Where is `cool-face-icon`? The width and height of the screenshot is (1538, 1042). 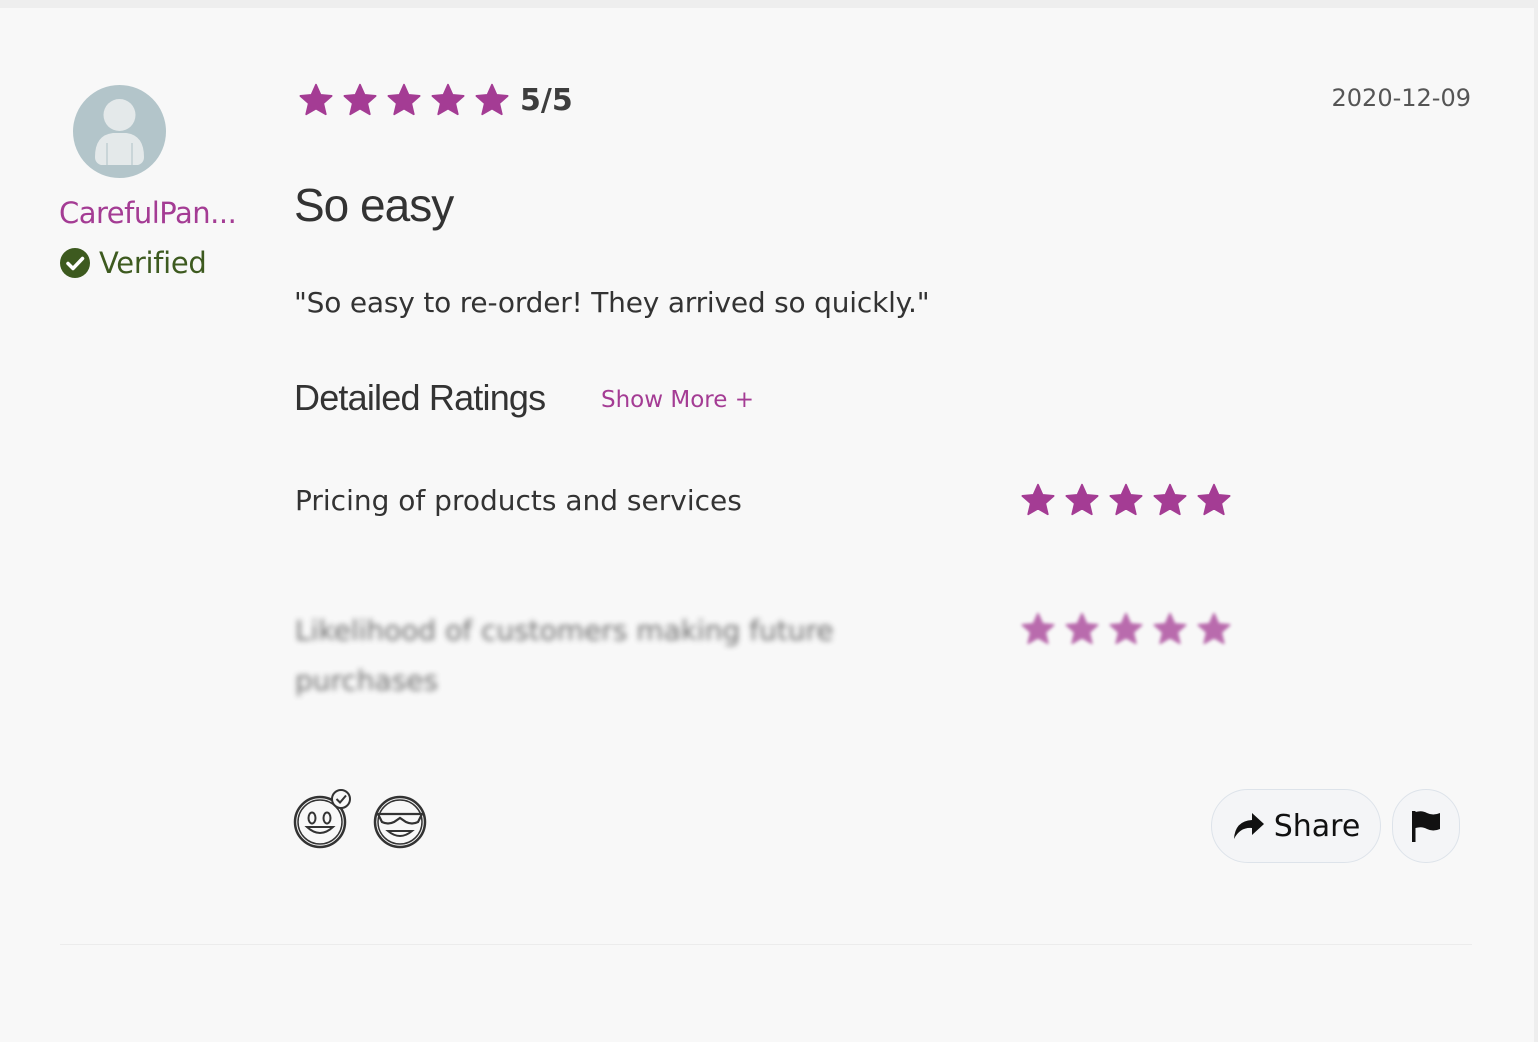 cool-face-icon is located at coordinates (400, 822).